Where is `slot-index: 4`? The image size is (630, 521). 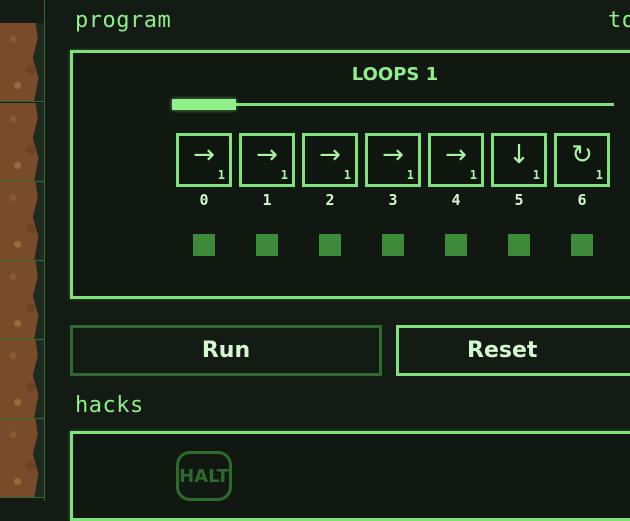
slot-index: 4 is located at coordinates (456, 200).